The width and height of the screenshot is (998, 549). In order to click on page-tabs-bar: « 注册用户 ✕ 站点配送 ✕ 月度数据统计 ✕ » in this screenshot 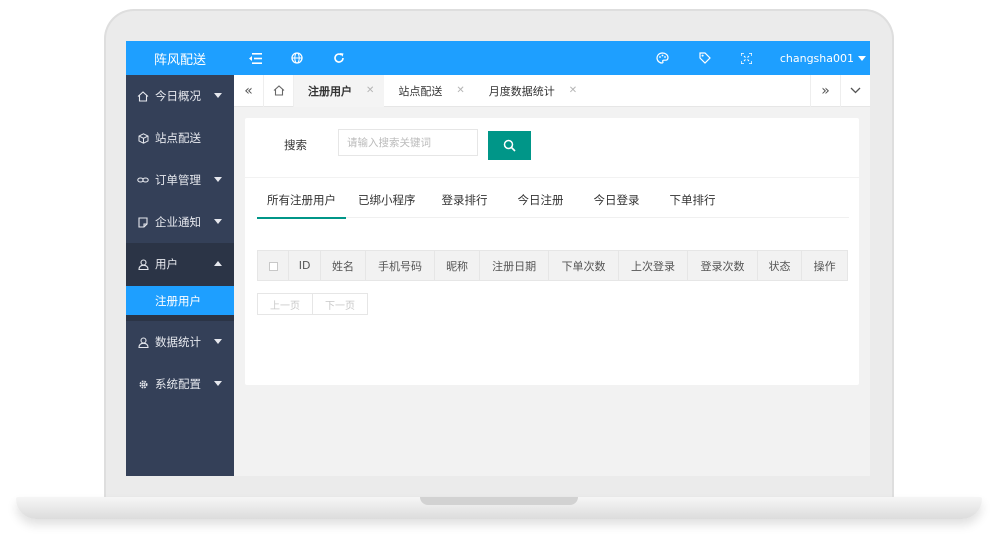, I will do `click(552, 90)`.